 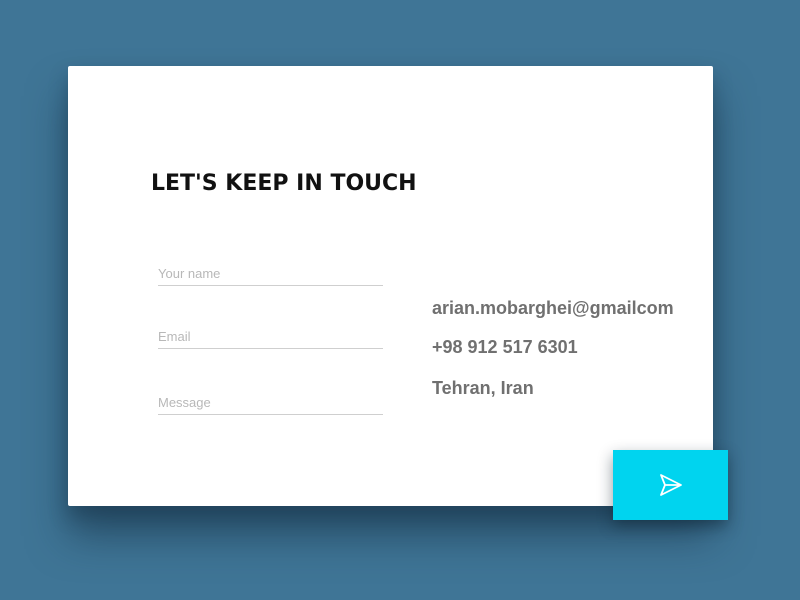 What do you see at coordinates (505, 347) in the screenshot?
I see `contact-phone: +98 912 517 6301` at bounding box center [505, 347].